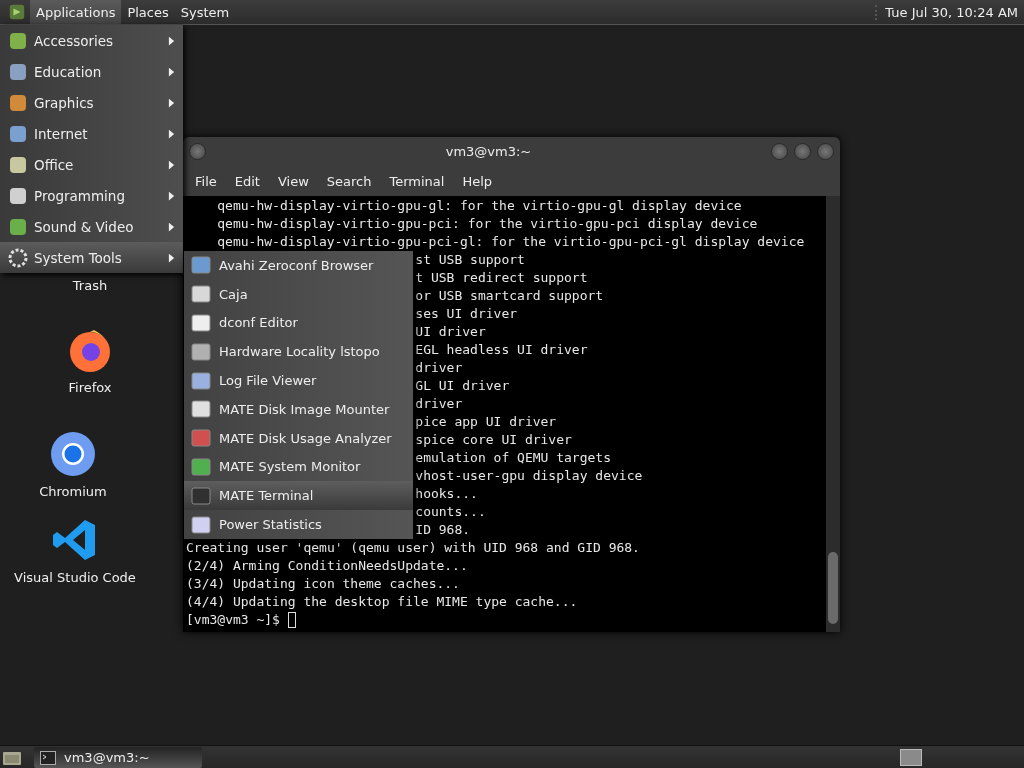 The width and height of the screenshot is (1024, 768). I want to click on terminal-line: ses UI driver, so click(466, 314).